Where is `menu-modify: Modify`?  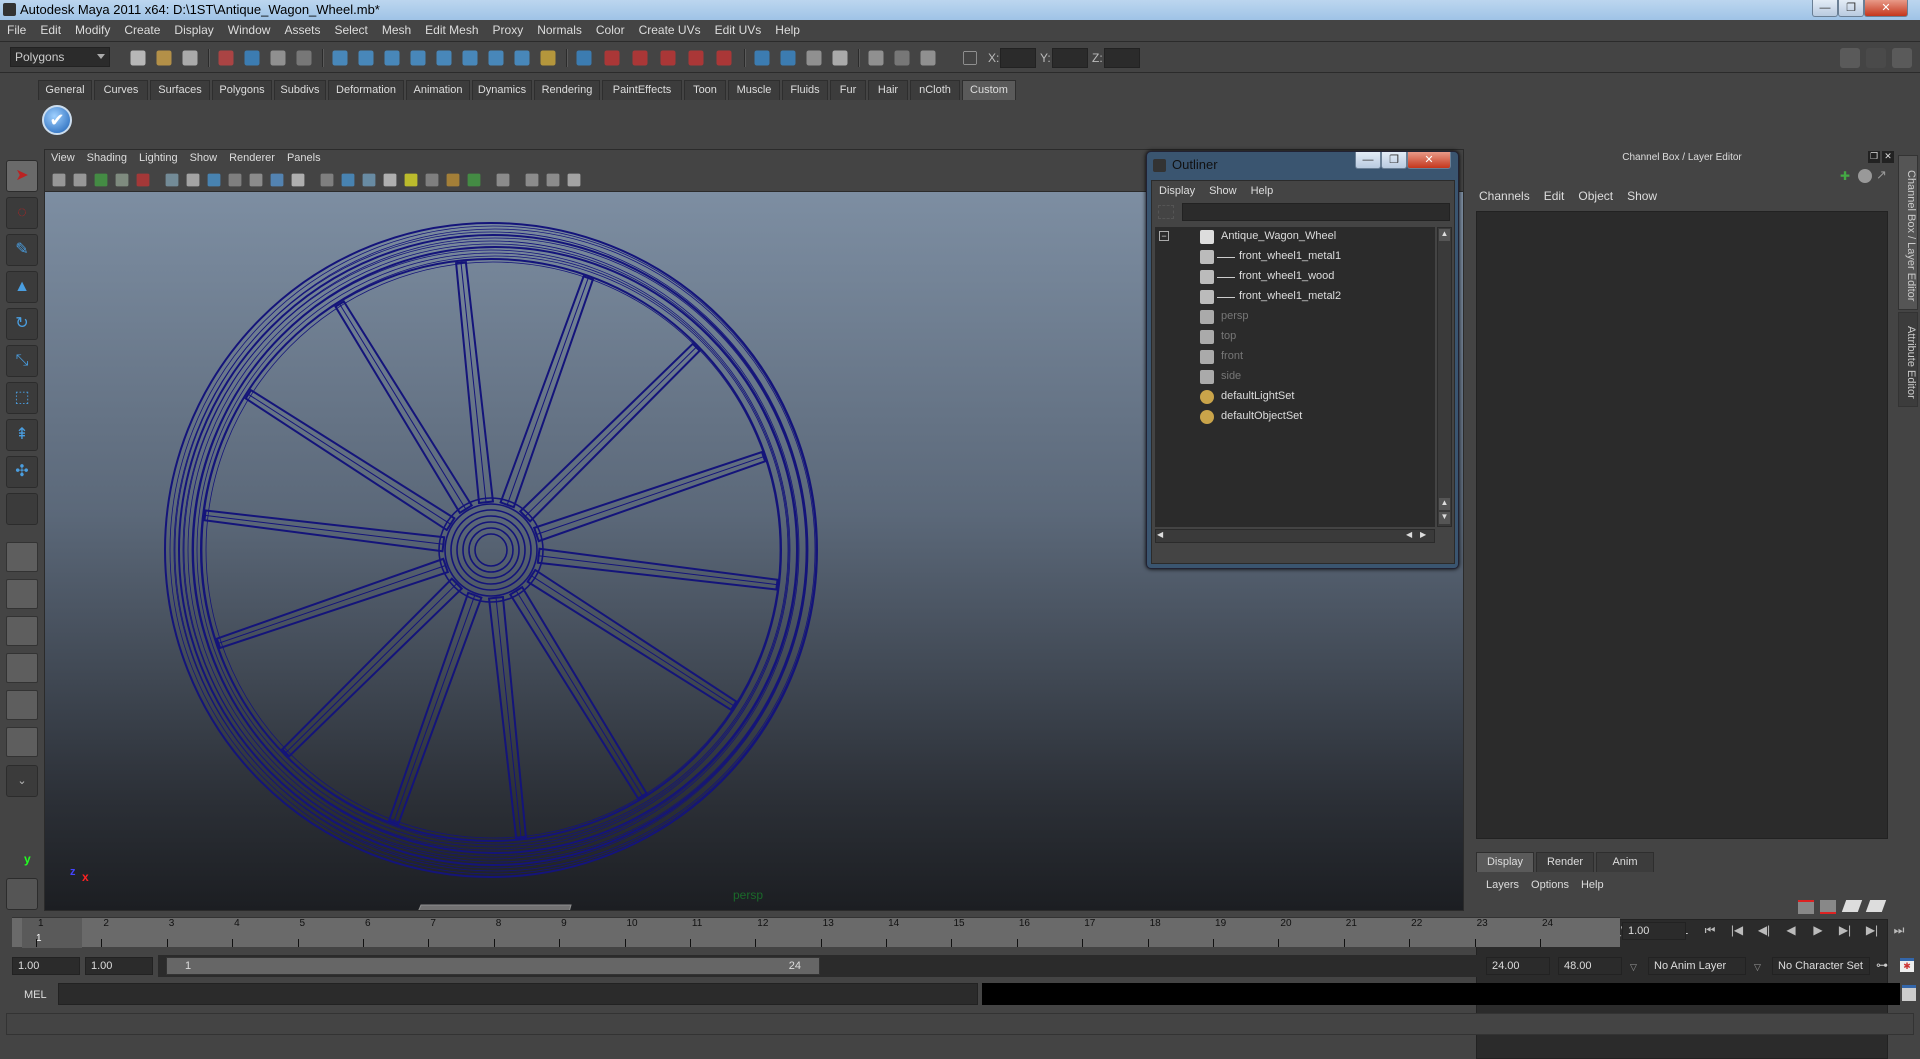 menu-modify: Modify is located at coordinates (92, 28).